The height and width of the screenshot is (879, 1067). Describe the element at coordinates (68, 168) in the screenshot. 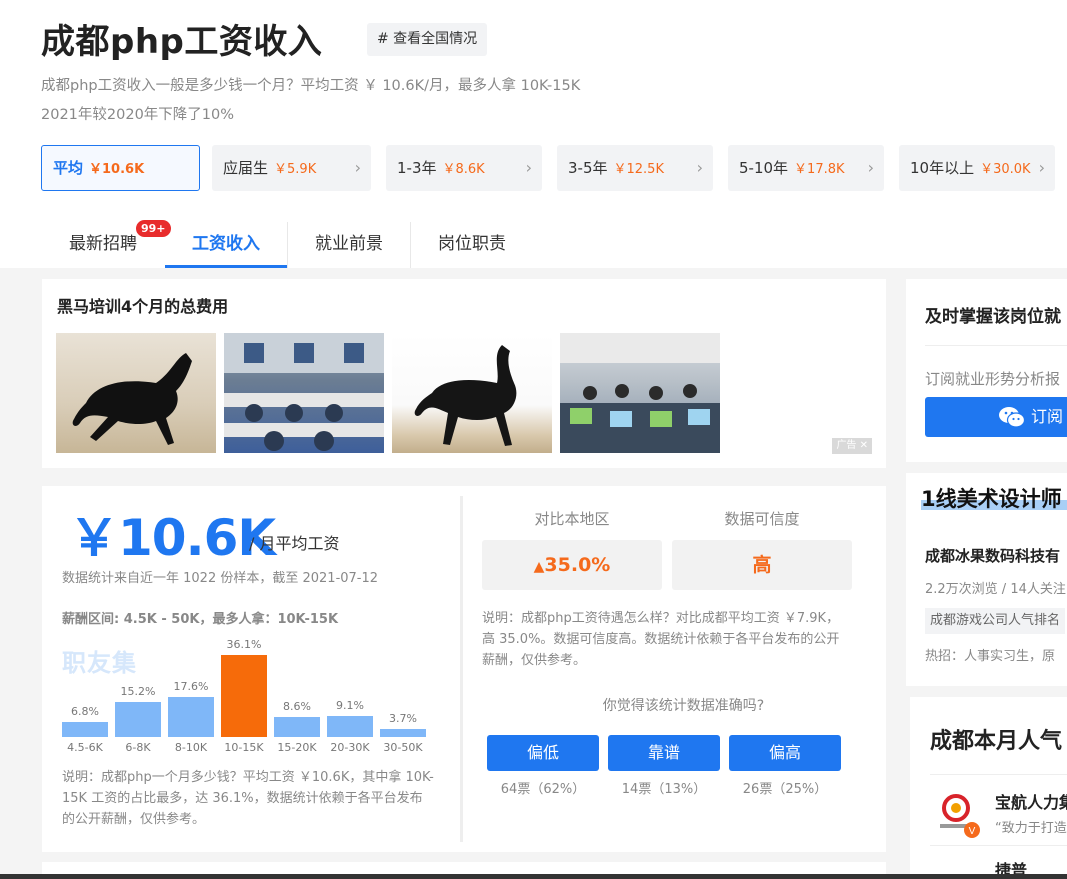

I see `exp-tab-label: 平均` at that location.